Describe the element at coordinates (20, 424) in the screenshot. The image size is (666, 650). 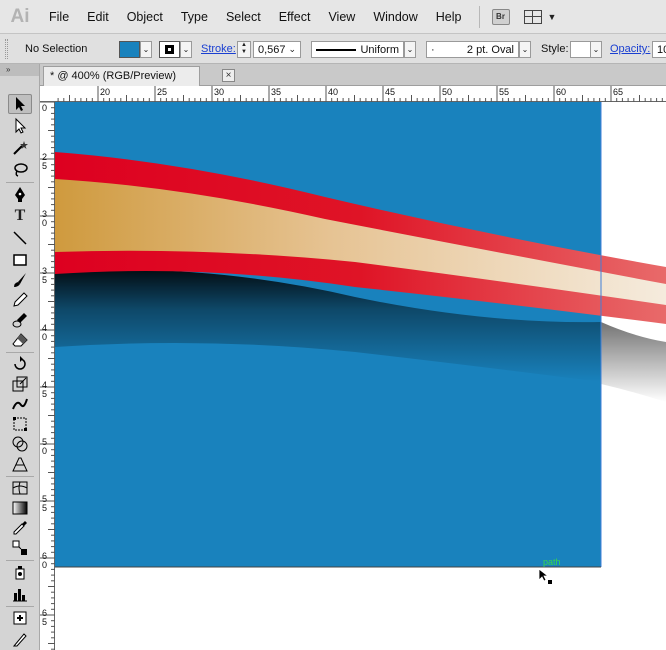
I see `free-transform-tool-icon` at that location.